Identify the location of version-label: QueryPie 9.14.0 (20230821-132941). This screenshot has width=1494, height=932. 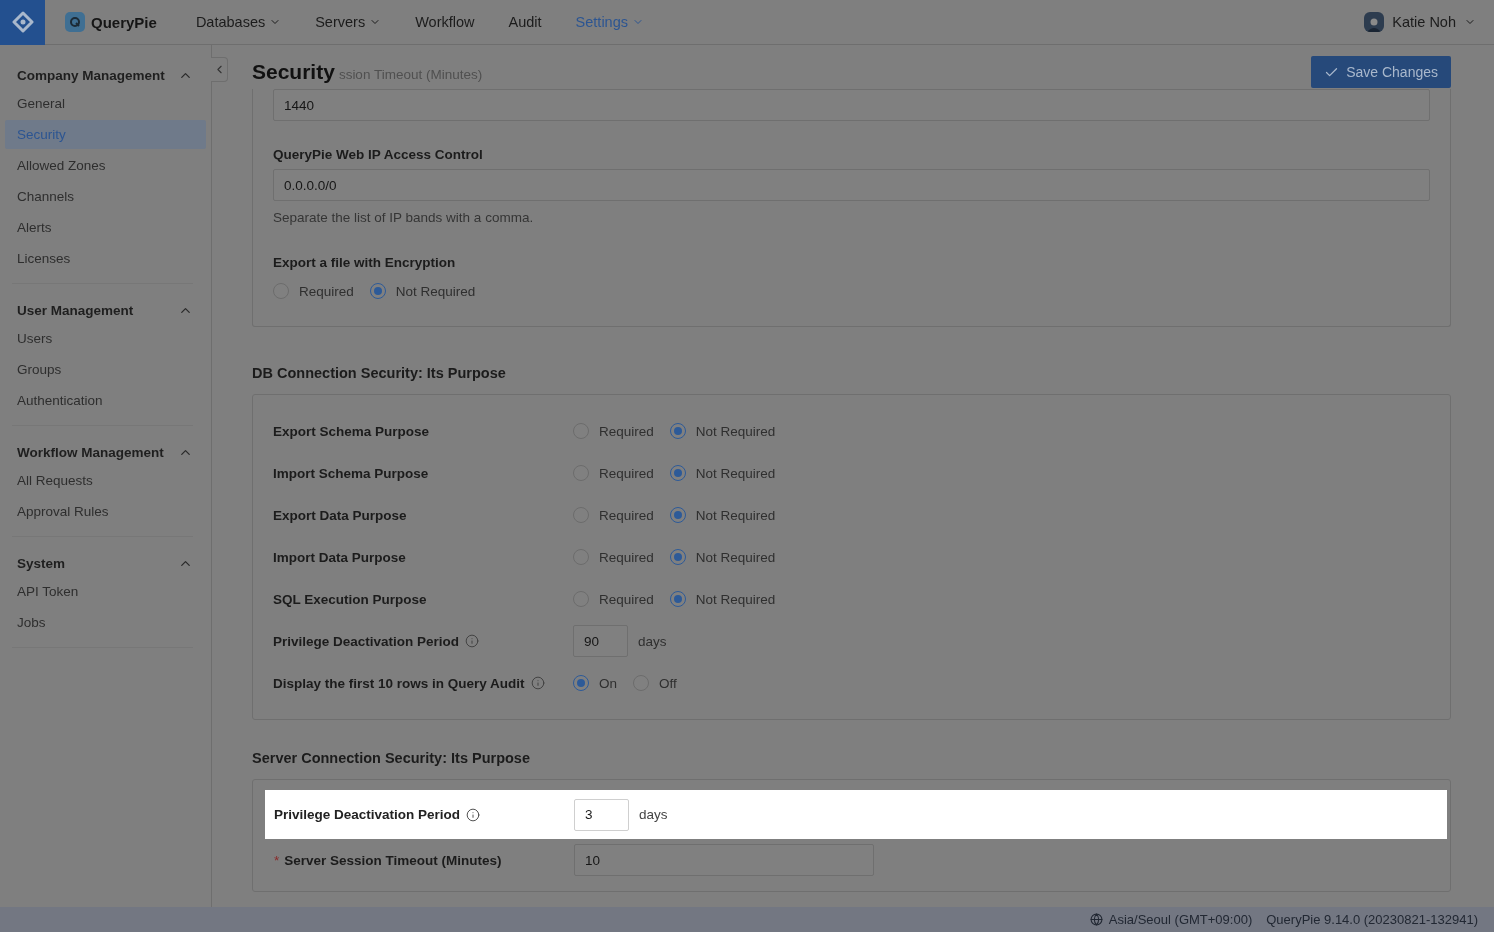
(1372, 919).